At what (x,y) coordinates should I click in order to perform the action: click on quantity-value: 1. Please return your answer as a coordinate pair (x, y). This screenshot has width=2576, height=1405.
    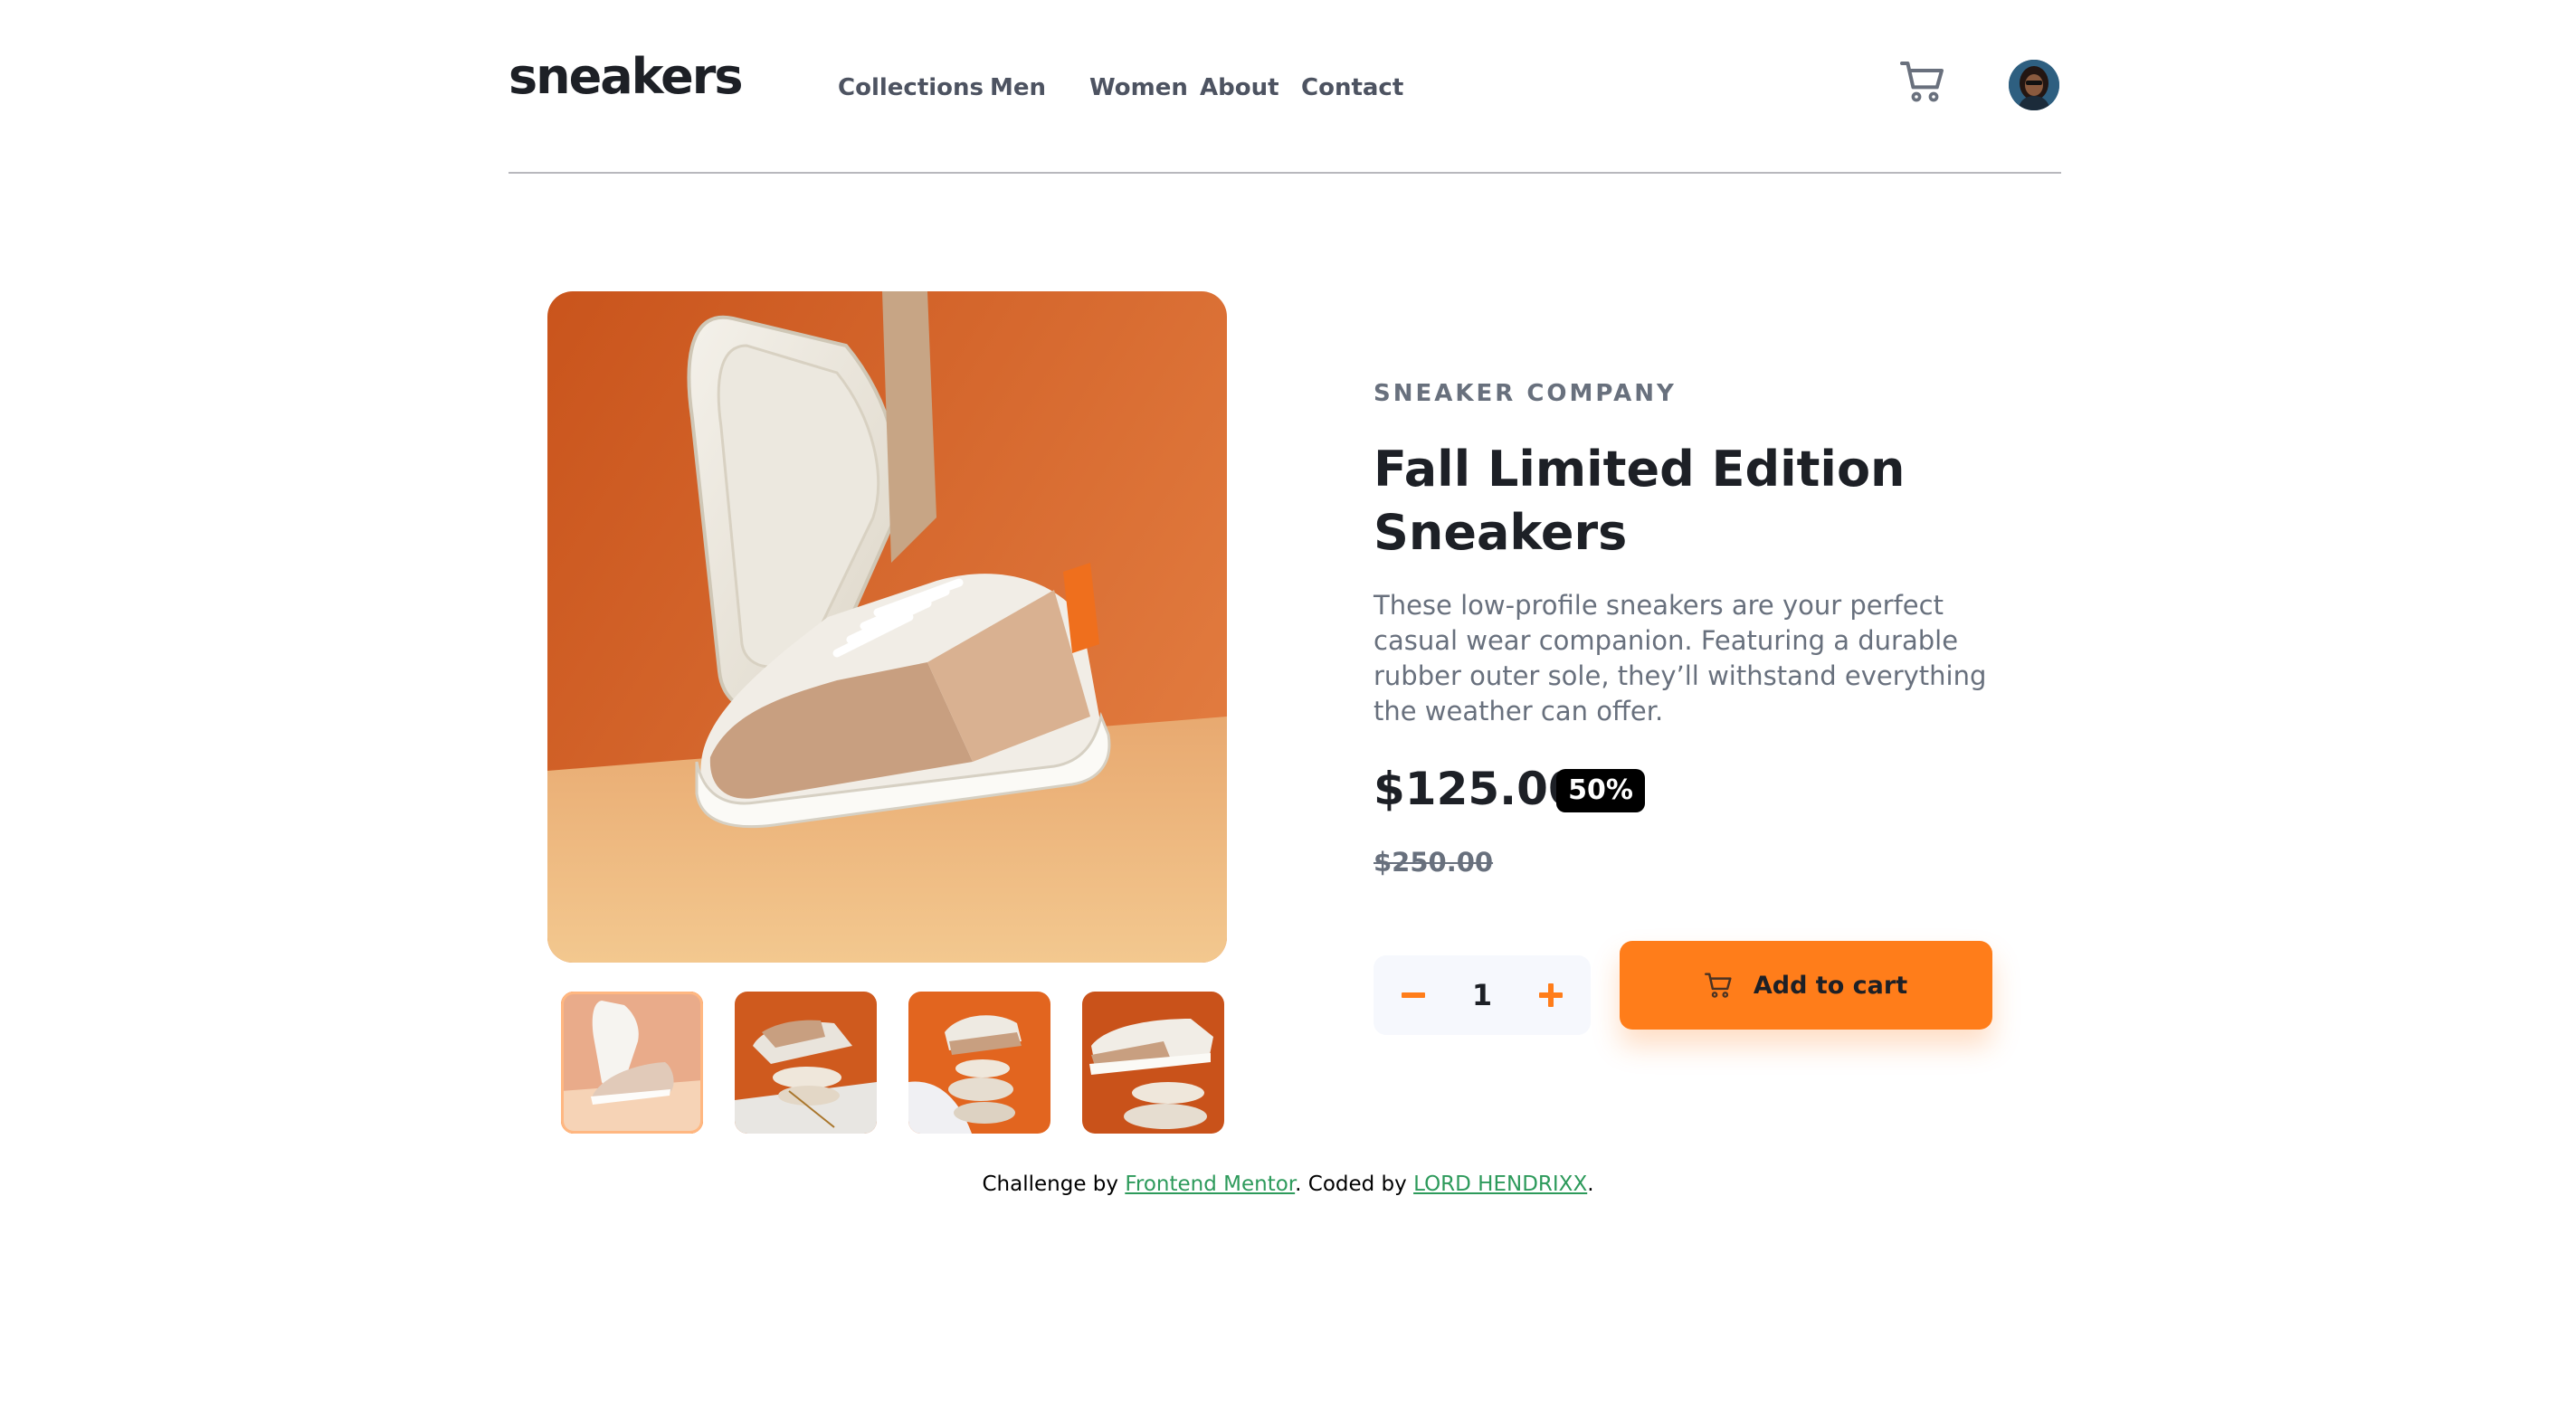
    Looking at the image, I should click on (1482, 995).